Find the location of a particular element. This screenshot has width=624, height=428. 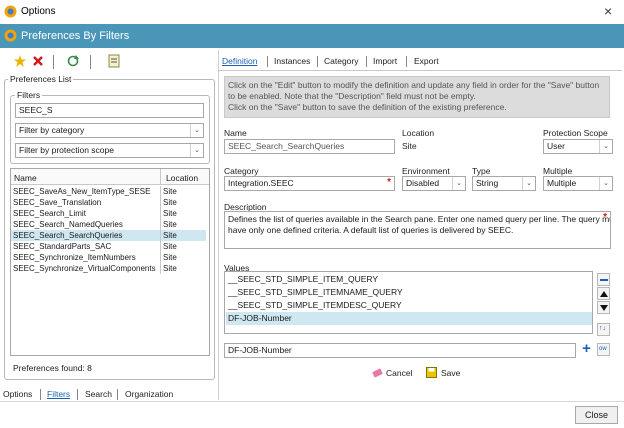

tab-options: Options is located at coordinates (17, 394).